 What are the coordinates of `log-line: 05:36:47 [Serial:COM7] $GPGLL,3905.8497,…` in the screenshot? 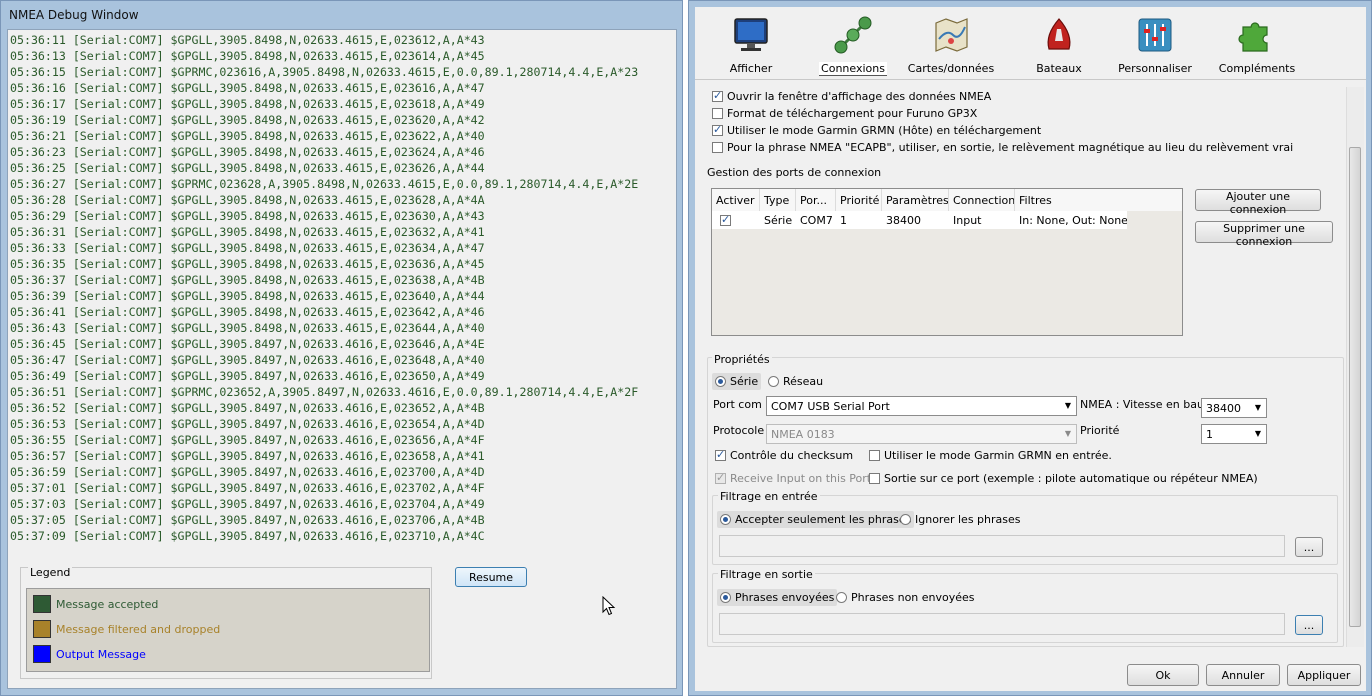 It's located at (247, 360).